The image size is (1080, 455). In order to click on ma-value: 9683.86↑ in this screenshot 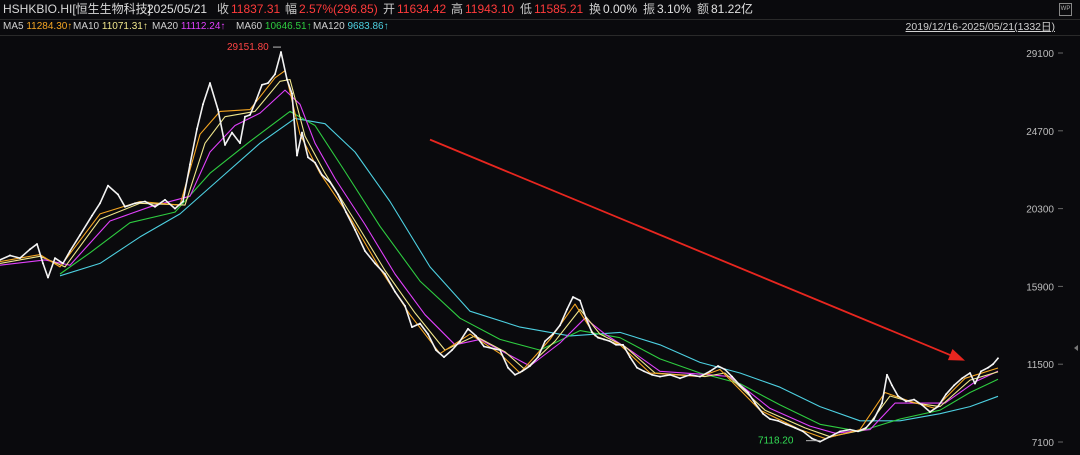, I will do `click(368, 26)`.